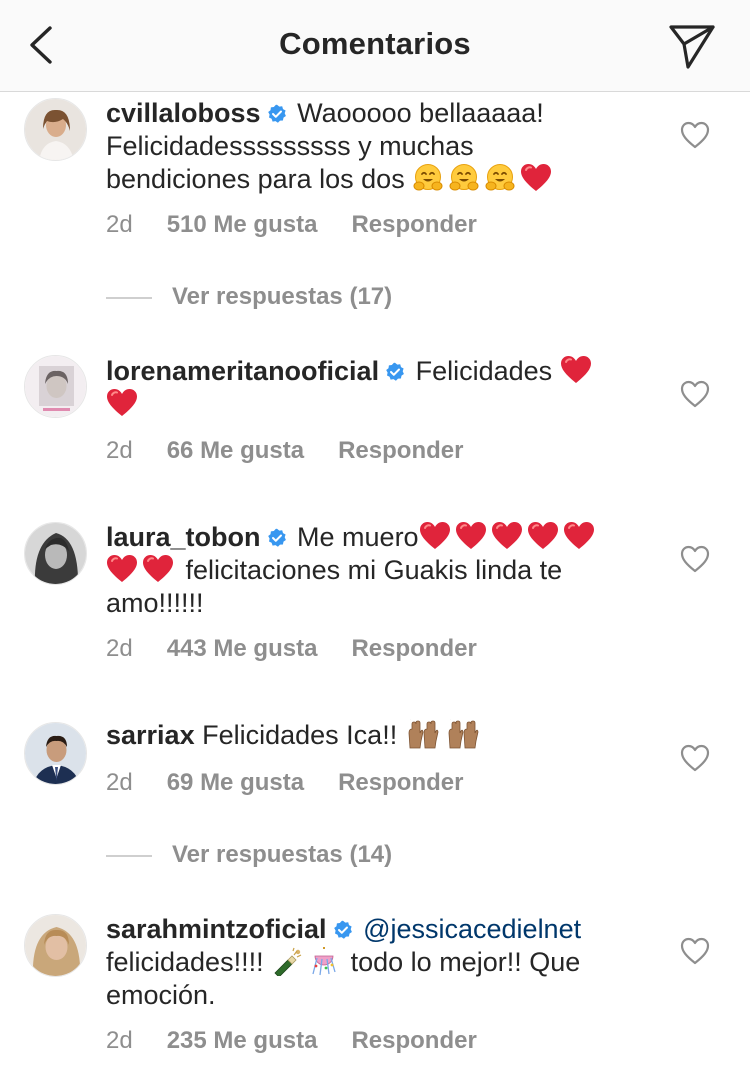 The width and height of the screenshot is (750, 1072). What do you see at coordinates (287, 961) in the screenshot?
I see `bottle-with-popping-cork-emoji` at bounding box center [287, 961].